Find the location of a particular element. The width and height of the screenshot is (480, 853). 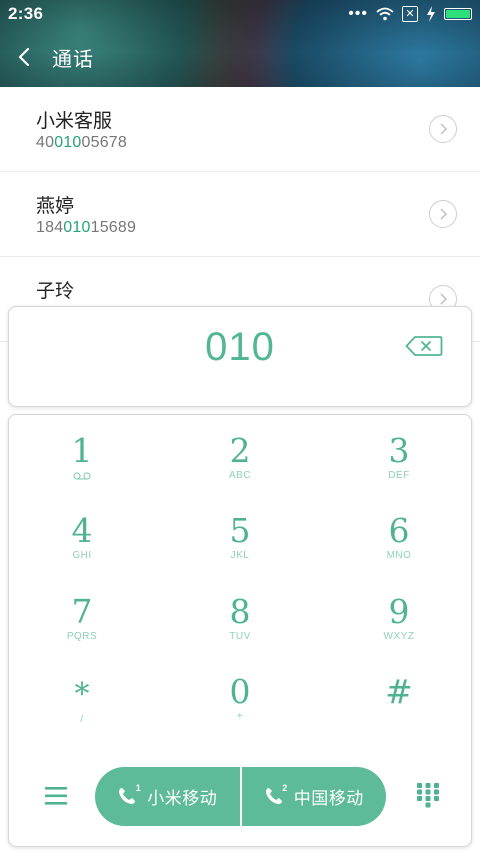

key-digit: 4 is located at coordinates (82, 530).